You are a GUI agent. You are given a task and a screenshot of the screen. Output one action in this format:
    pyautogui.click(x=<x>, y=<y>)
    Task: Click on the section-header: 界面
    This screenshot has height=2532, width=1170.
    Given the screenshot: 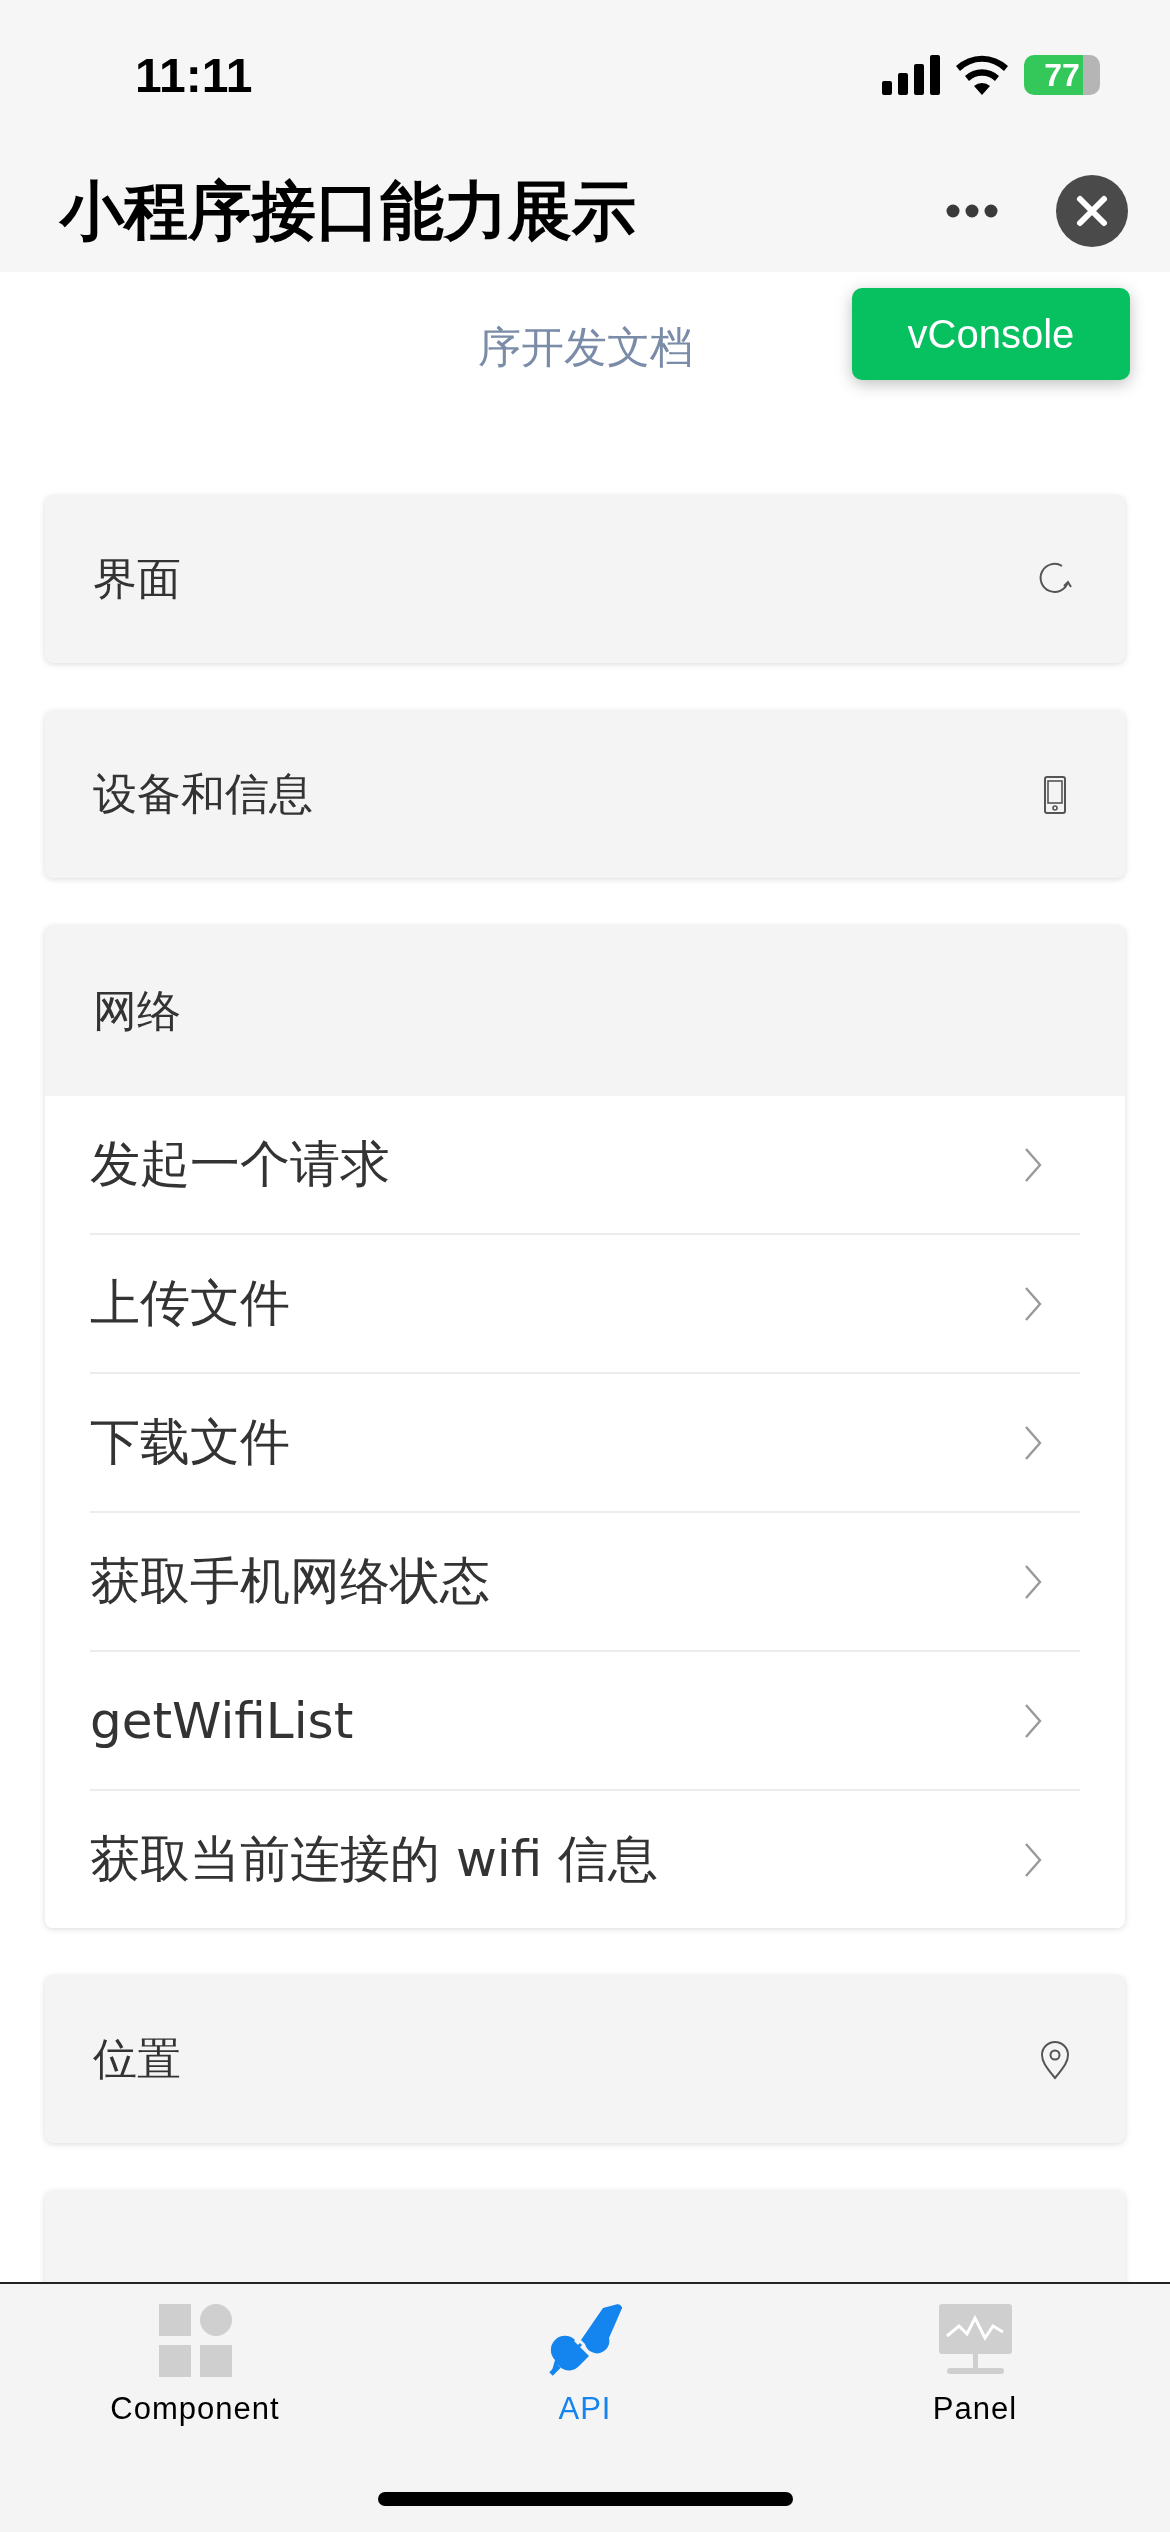 What is the action you would take?
    pyautogui.click(x=585, y=579)
    